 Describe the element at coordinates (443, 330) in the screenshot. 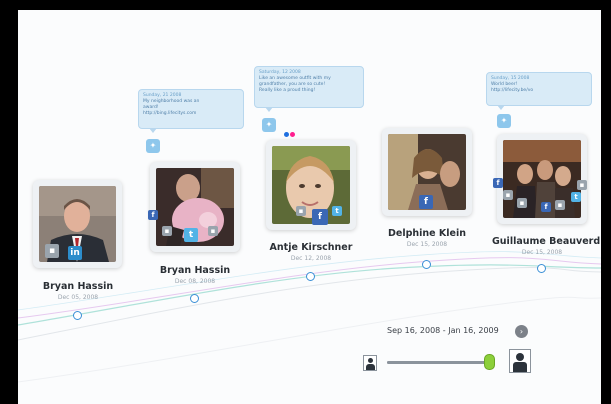

I see `date-range-label: Sep 16, 2008 - Jan 16, 2009` at that location.